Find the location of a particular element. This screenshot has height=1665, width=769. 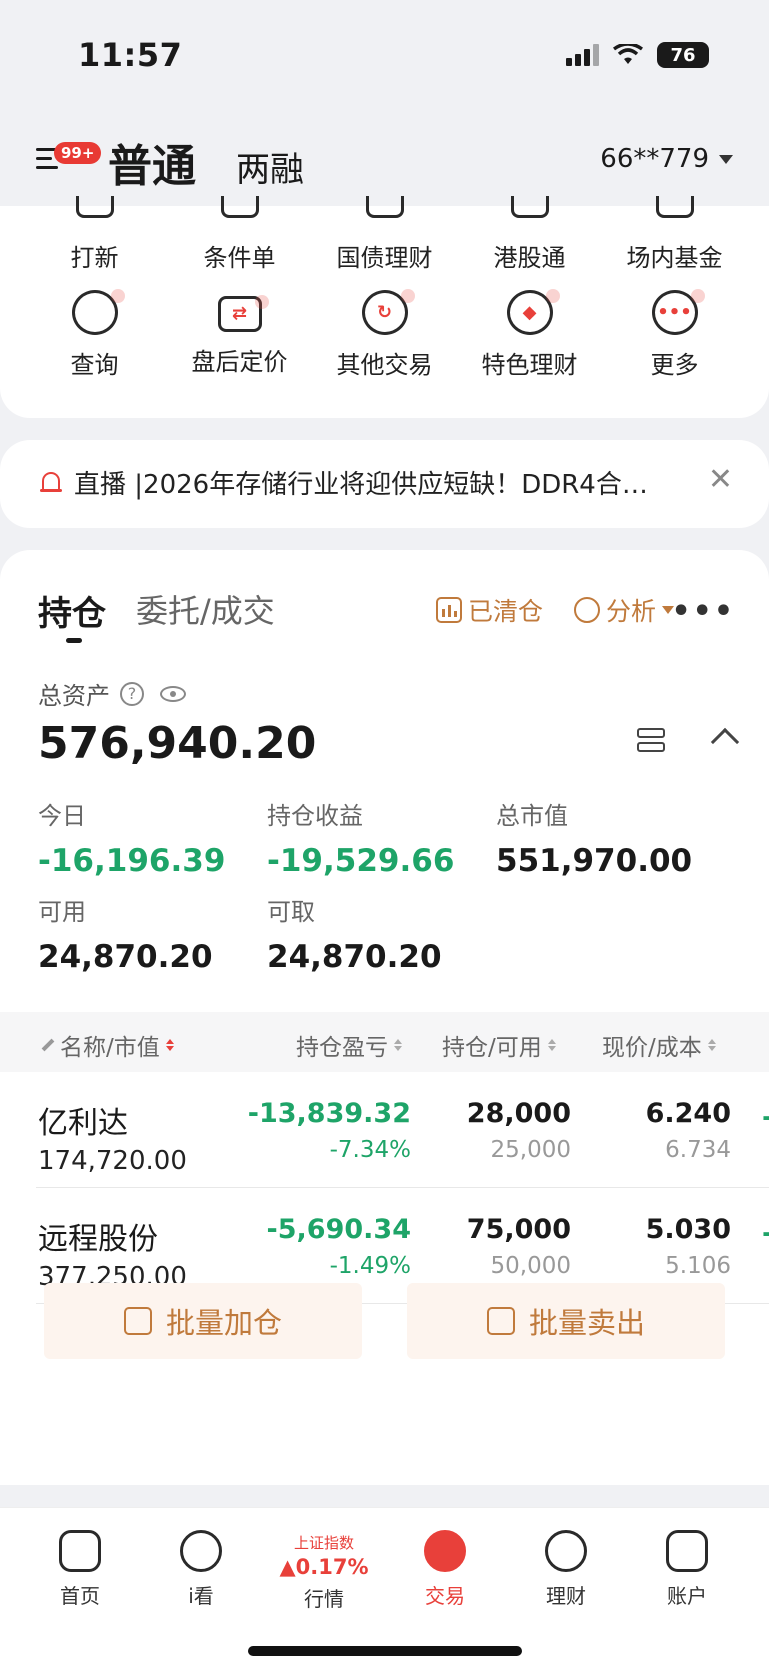

etf-icon is located at coordinates (674, 207).